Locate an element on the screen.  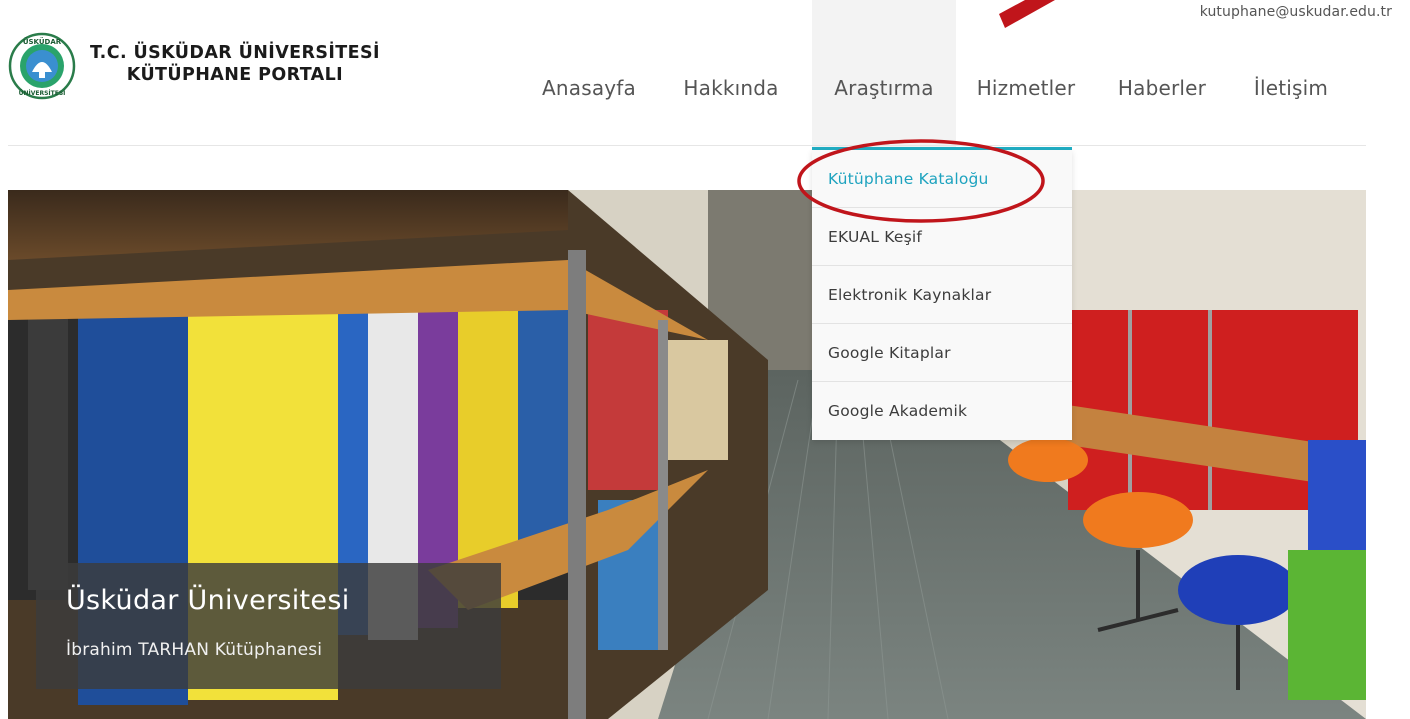
caption-title: Üsküdar Üniversitesi is located at coordinates (208, 600).